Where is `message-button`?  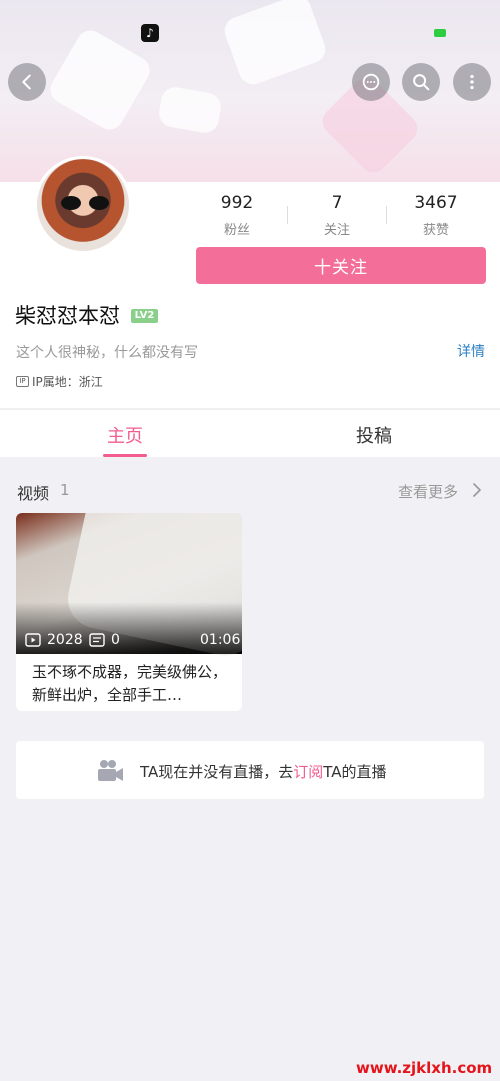
message-button is located at coordinates (371, 82).